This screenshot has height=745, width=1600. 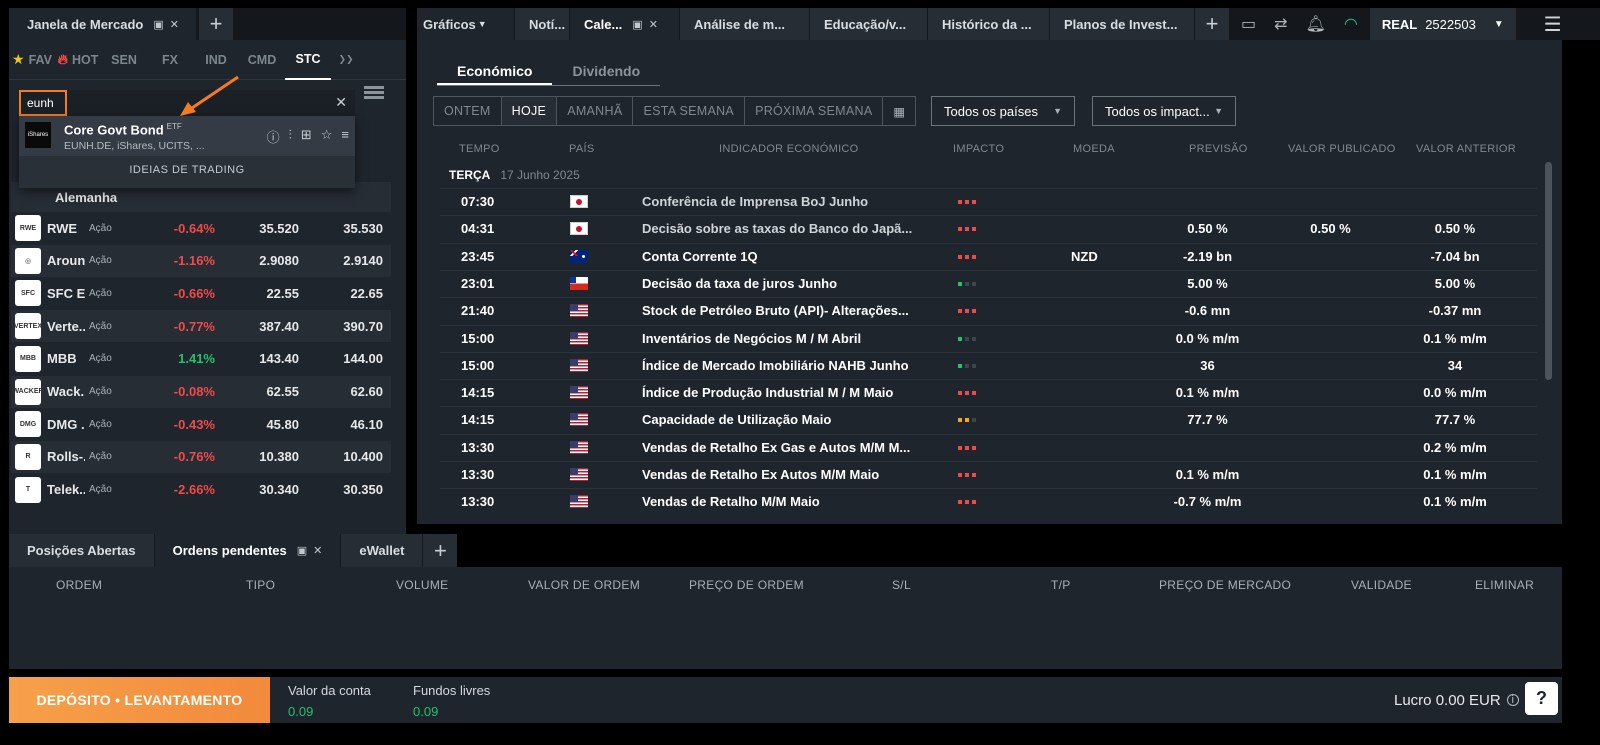 What do you see at coordinates (341, 102) in the screenshot?
I see `clear-search-icon: ✕` at bounding box center [341, 102].